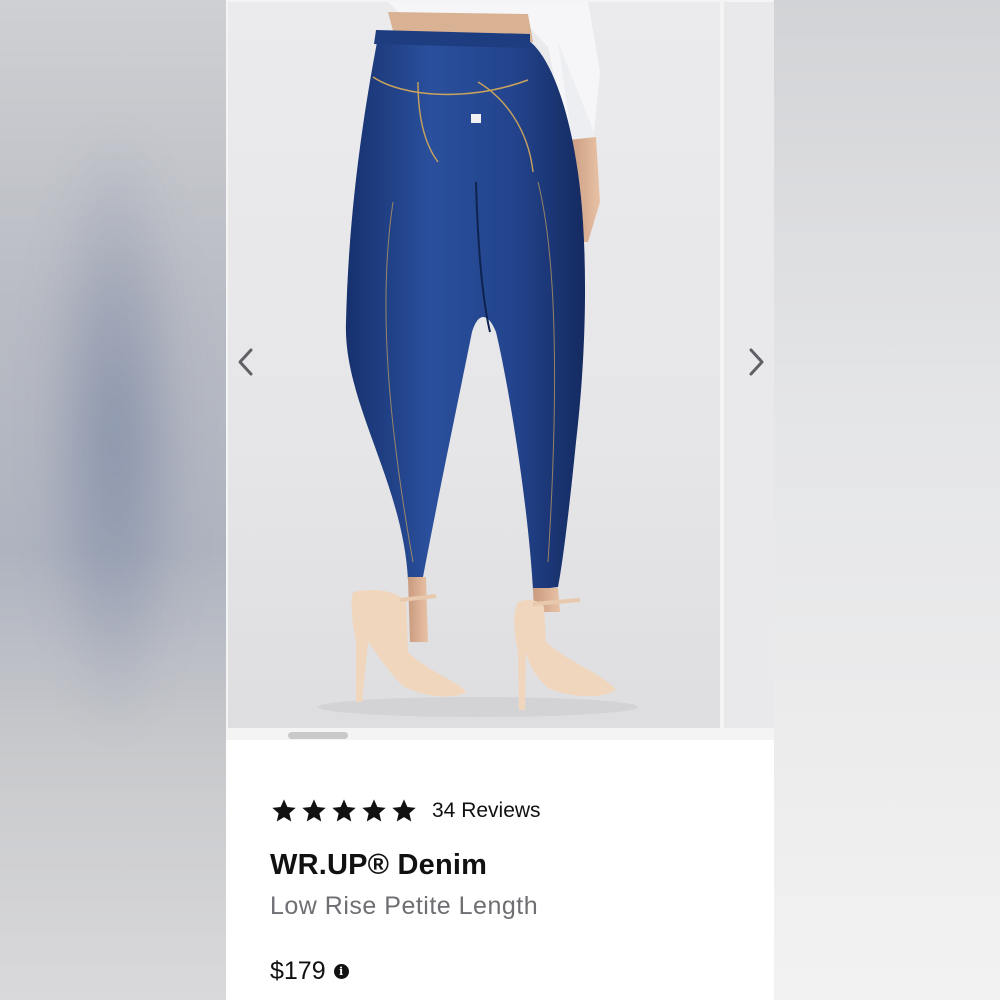  Describe the element at coordinates (341, 971) in the screenshot. I see `info-icon: i` at that location.